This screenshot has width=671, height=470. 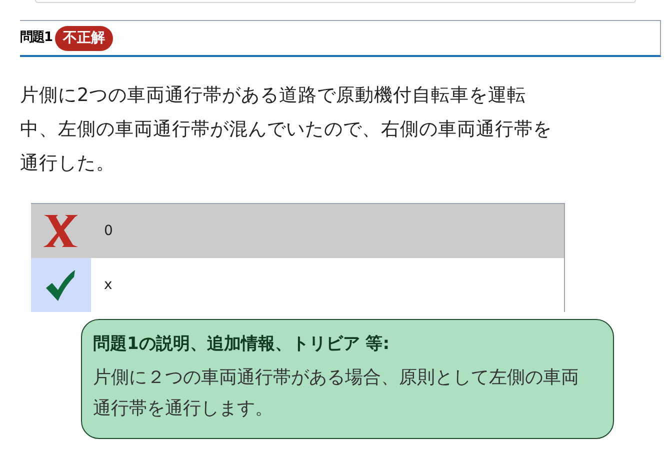 I want to click on option-label: 0, so click(x=108, y=231).